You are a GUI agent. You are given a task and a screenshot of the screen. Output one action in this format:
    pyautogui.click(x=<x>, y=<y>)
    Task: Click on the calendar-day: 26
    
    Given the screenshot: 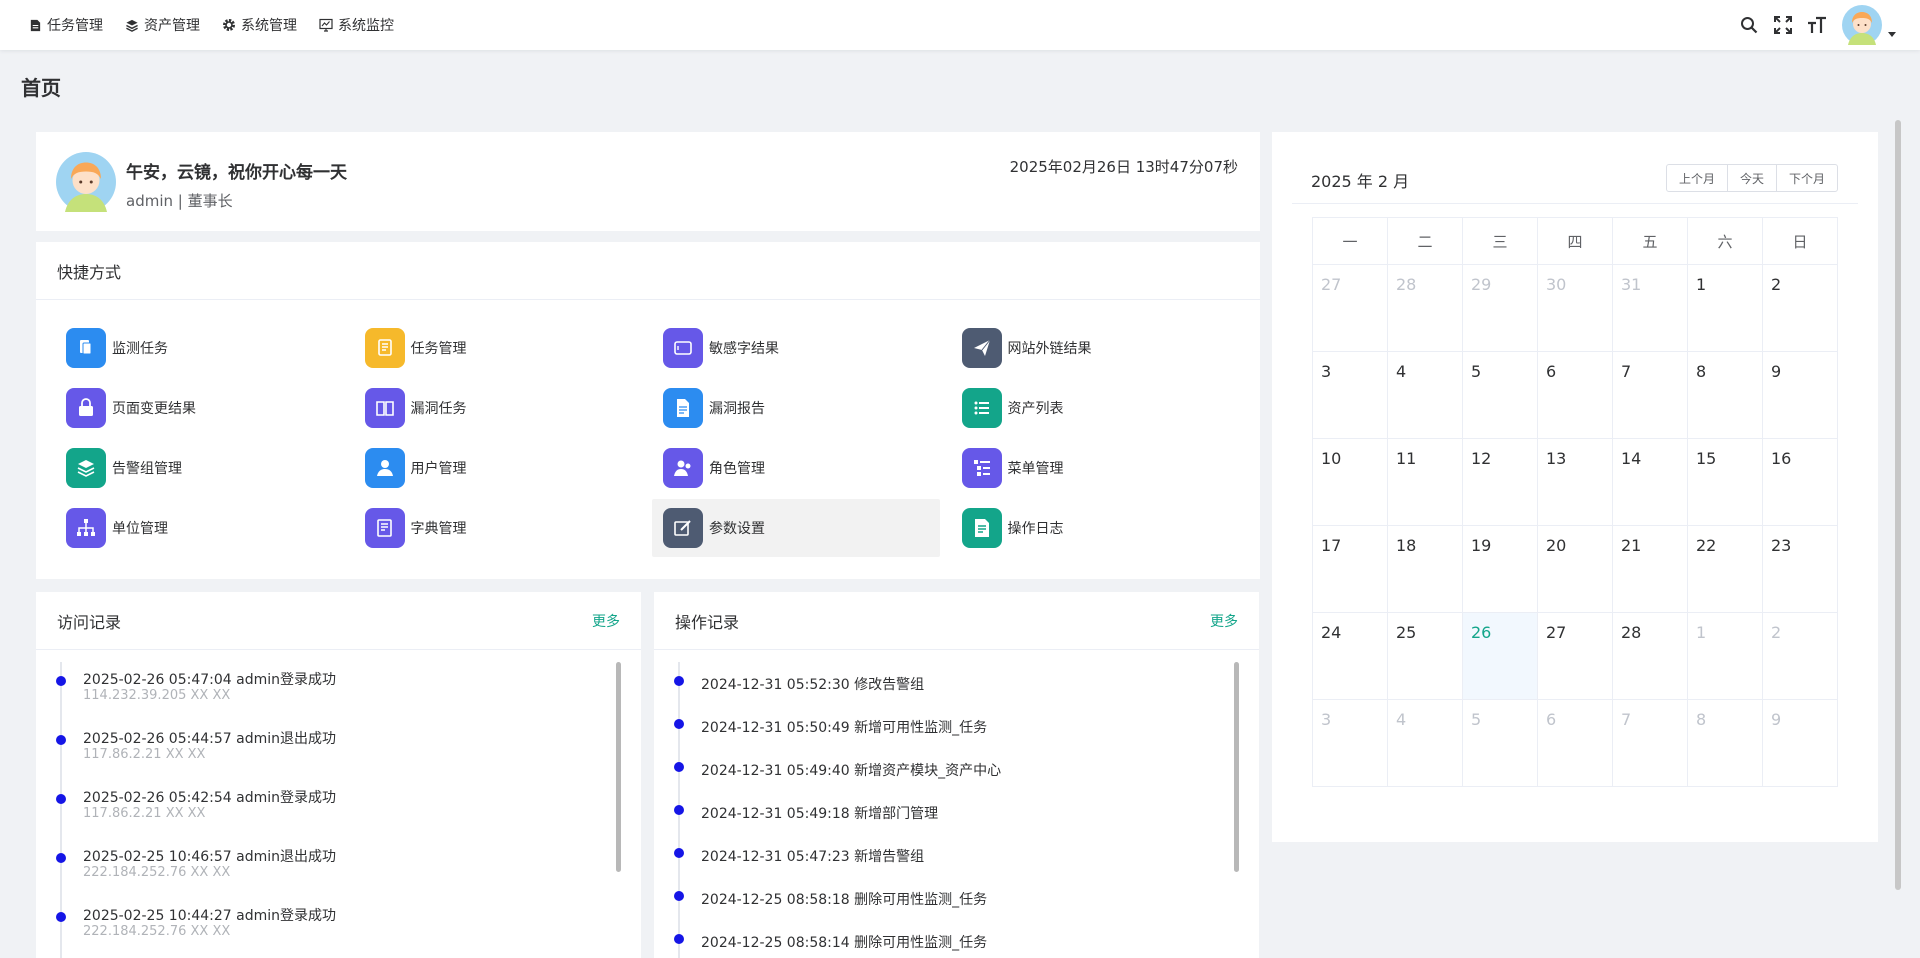 What is the action you would take?
    pyautogui.click(x=1500, y=656)
    